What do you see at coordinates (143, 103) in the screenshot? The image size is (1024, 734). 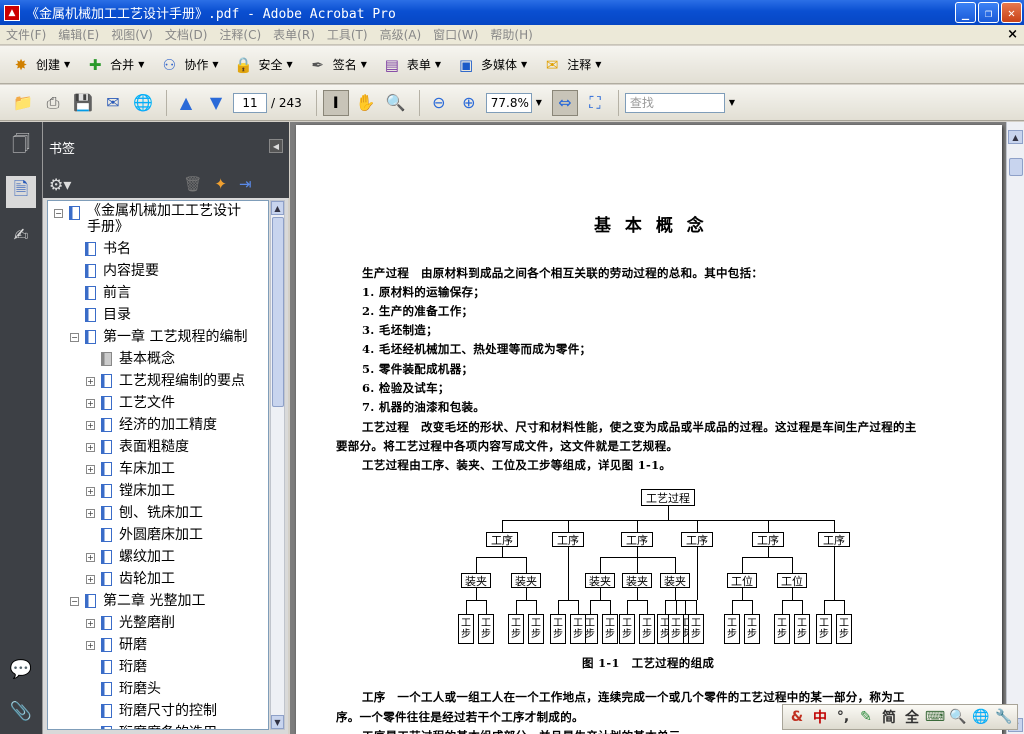 I see `web-upload-icon: 🌐` at bounding box center [143, 103].